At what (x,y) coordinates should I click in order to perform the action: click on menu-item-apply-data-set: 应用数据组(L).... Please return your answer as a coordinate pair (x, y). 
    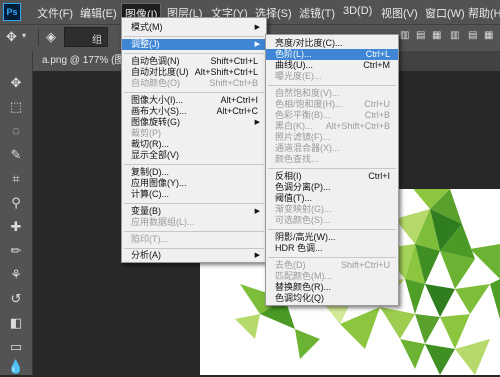
    Looking at the image, I should click on (194, 222).